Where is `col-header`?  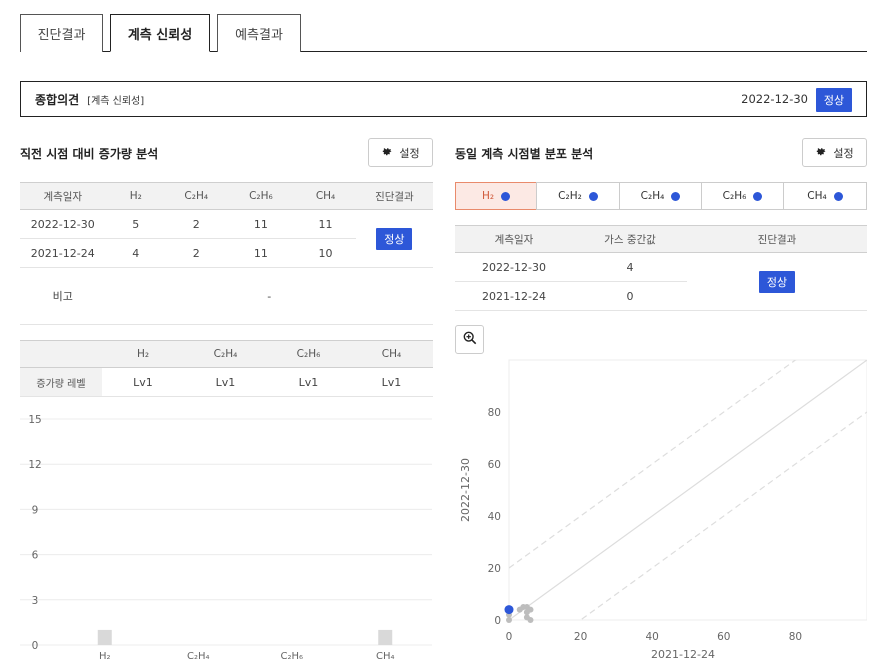
col-header is located at coordinates (61, 354).